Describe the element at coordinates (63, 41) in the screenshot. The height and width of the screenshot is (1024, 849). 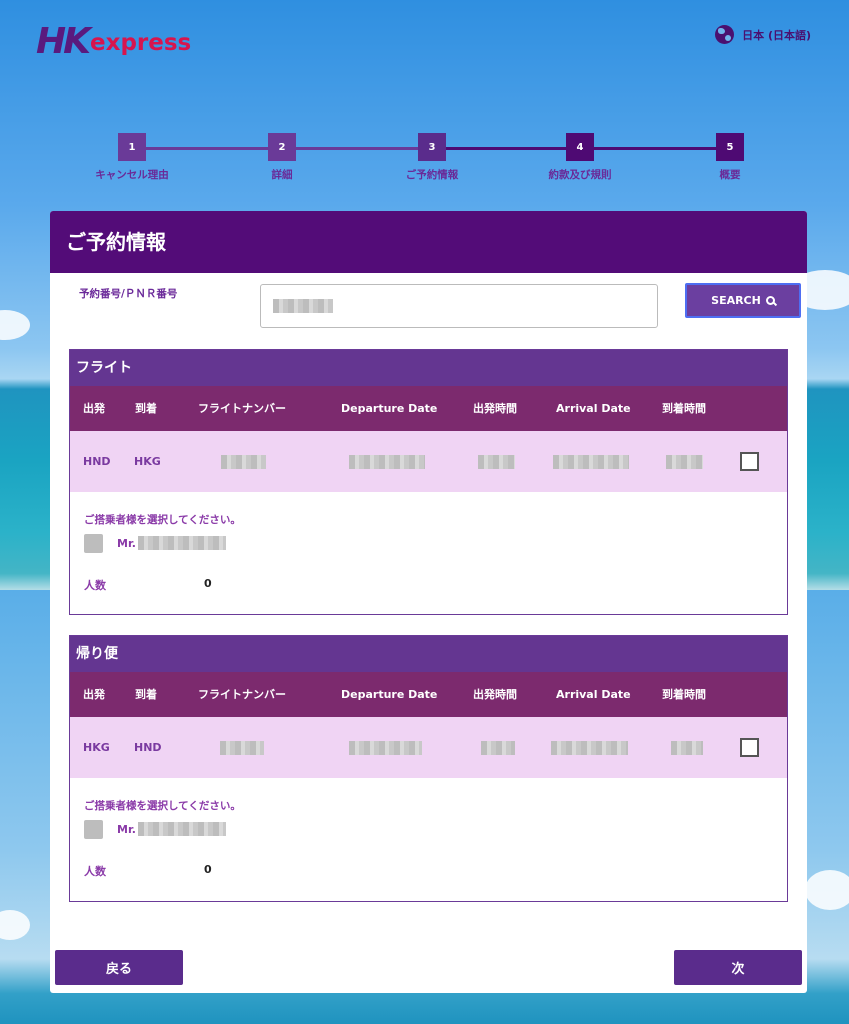
I see `logo-hk: HK` at that location.